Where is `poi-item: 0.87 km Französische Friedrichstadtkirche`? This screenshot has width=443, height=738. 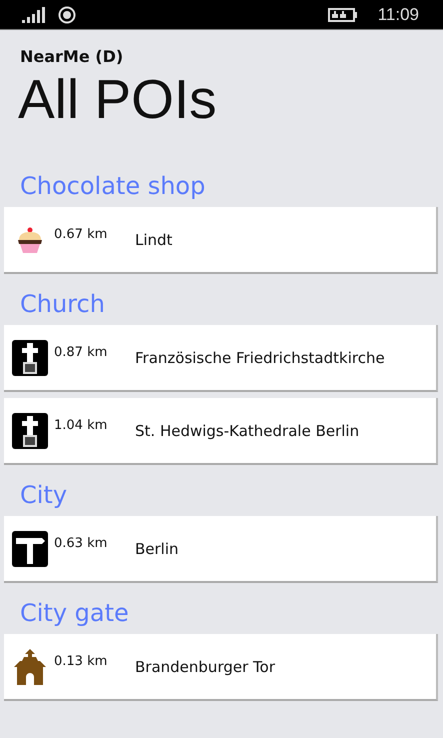 poi-item: 0.87 km Französische Friedrichstadtkirche is located at coordinates (221, 358).